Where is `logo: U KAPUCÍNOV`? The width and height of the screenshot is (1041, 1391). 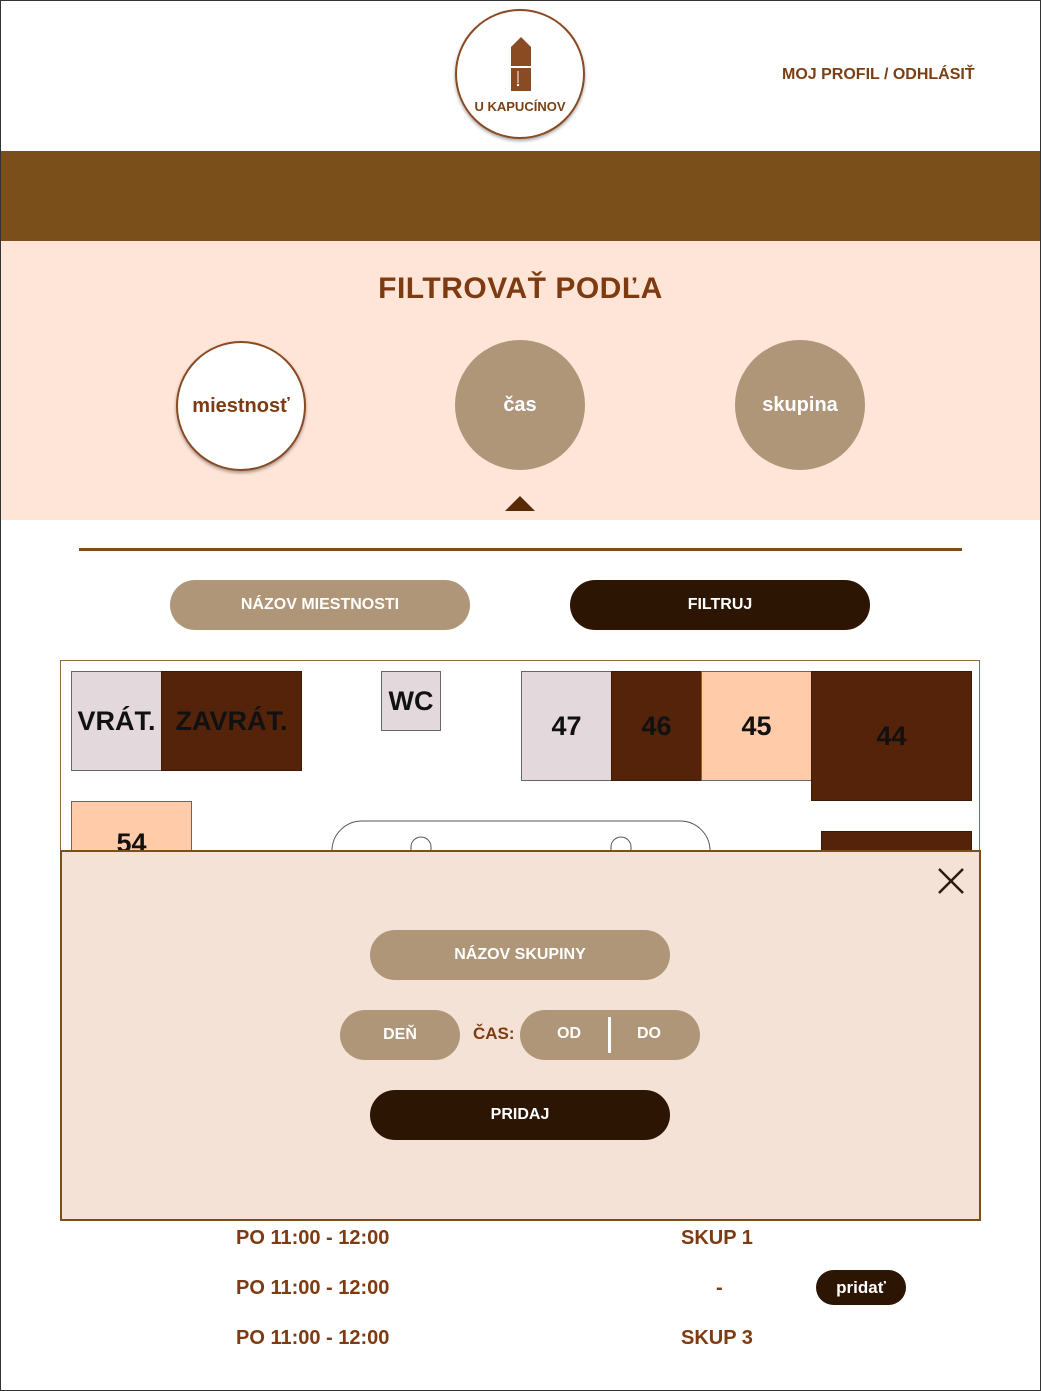
logo: U KAPUCÍNOV is located at coordinates (520, 74).